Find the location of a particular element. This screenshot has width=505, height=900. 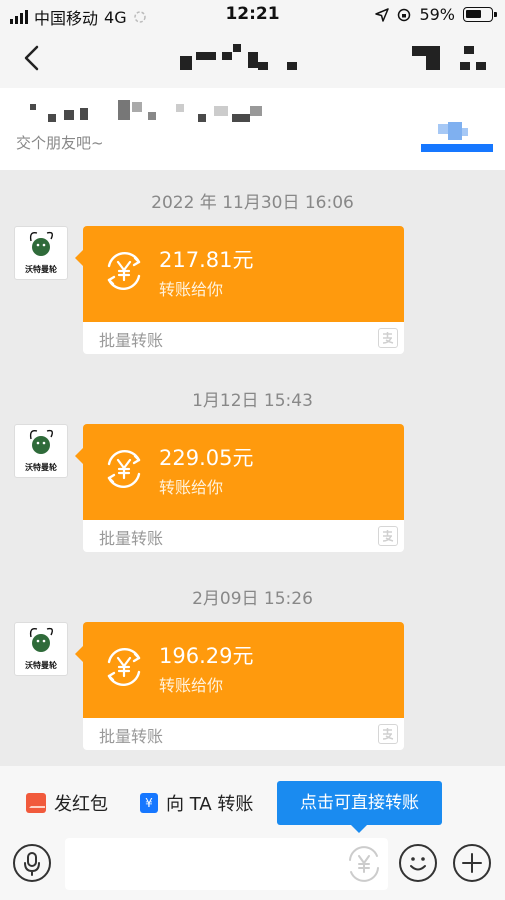

transfer-card: 196.29元 转账给你 批量转账 is located at coordinates (239, 686).